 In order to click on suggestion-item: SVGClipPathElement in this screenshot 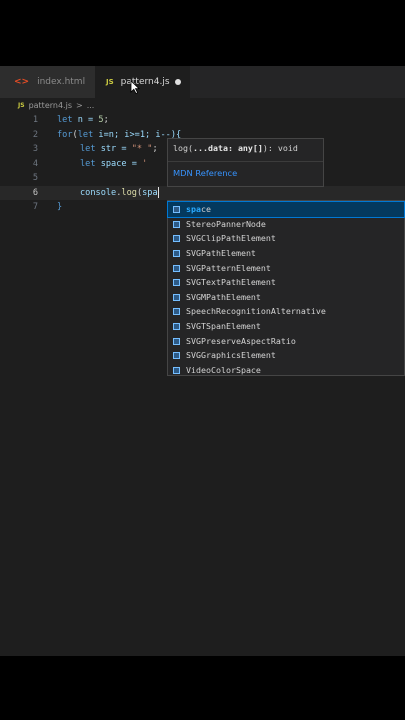, I will do `click(286, 238)`.